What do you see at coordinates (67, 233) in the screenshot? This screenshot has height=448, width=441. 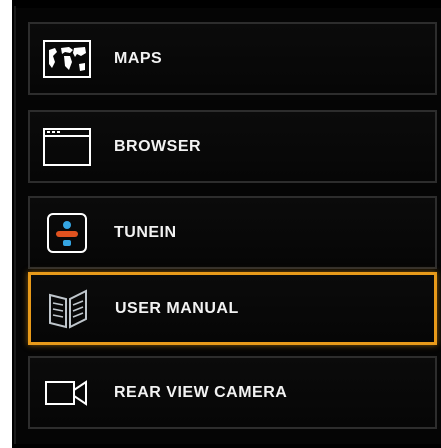 I see `tunein-icon` at bounding box center [67, 233].